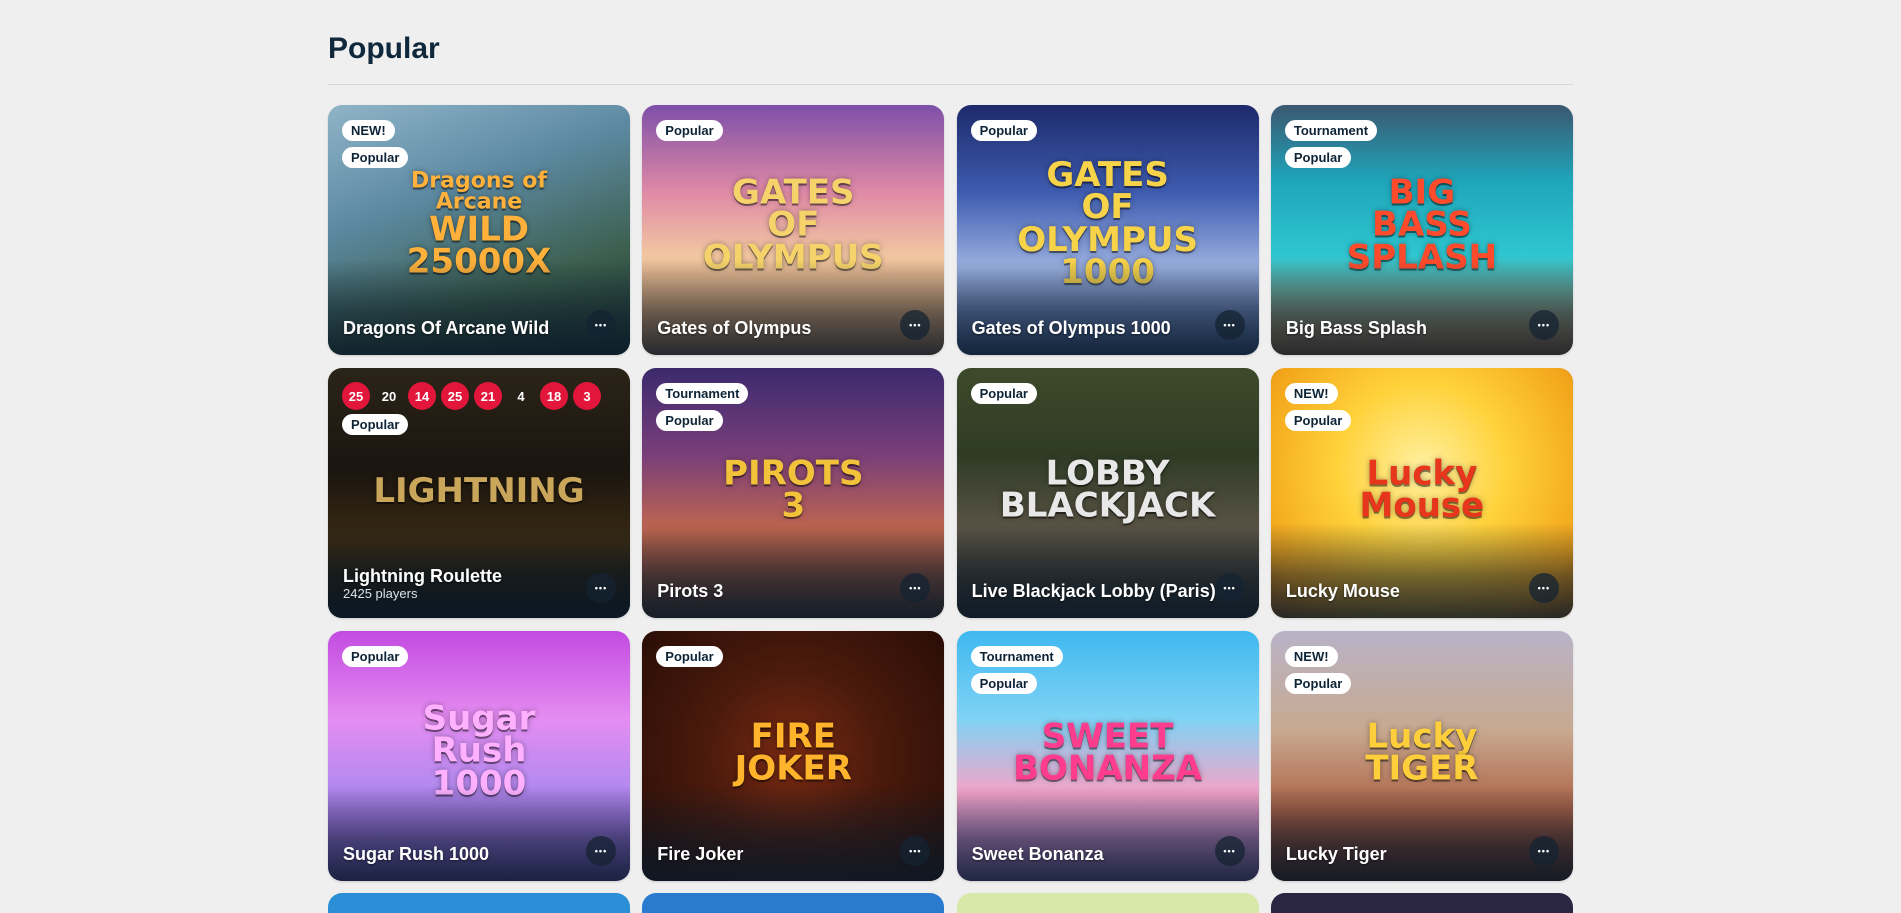 This screenshot has height=913, width=1901. I want to click on player-count: 2425 players, so click(380, 593).